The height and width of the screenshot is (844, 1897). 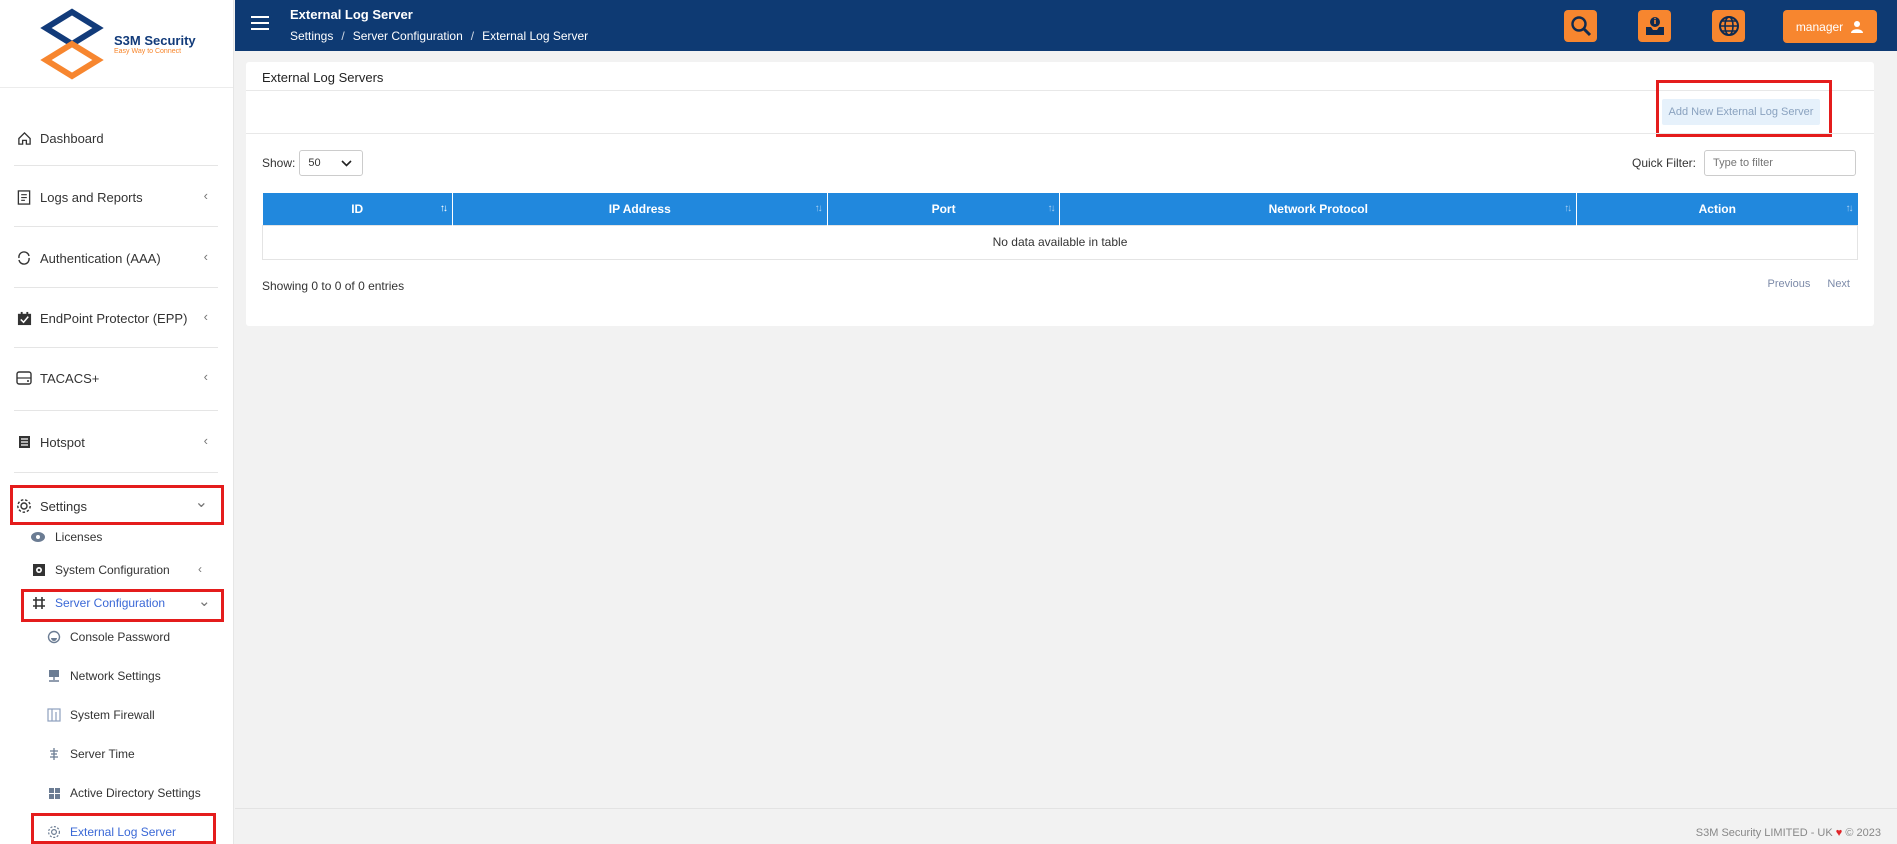 What do you see at coordinates (1060, 242) in the screenshot?
I see `empty-table-message: No data available in table` at bounding box center [1060, 242].